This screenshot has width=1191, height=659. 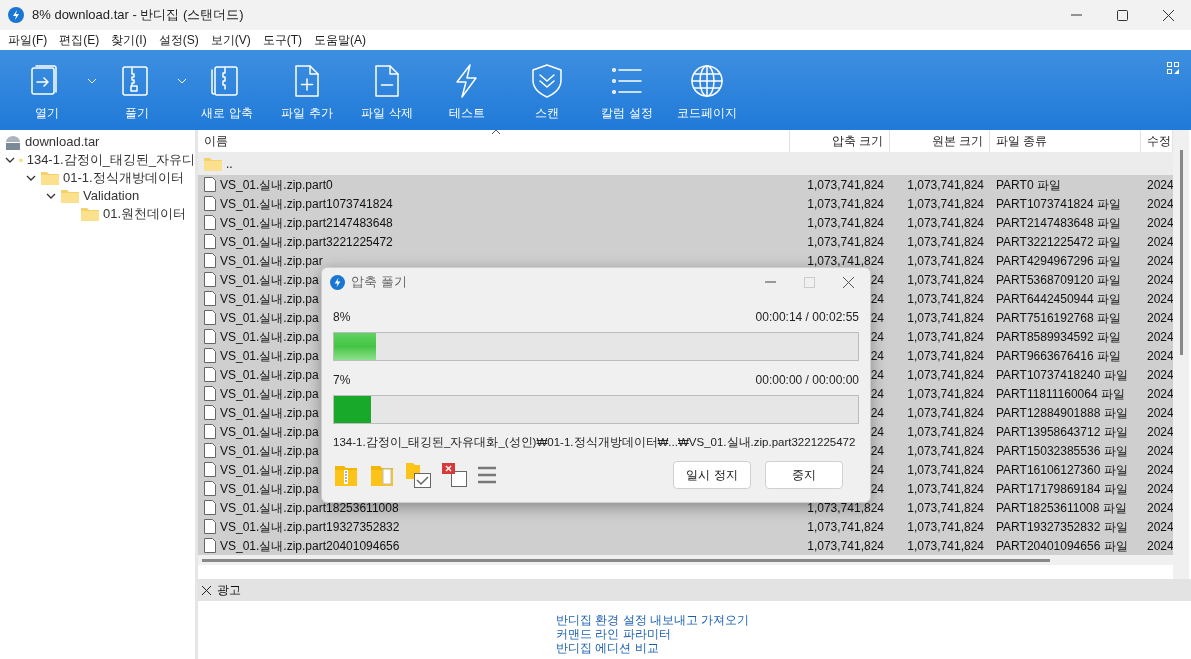 What do you see at coordinates (271, 261) in the screenshot?
I see `table-cell-text: VS_01.실내.zip.par` at bounding box center [271, 261].